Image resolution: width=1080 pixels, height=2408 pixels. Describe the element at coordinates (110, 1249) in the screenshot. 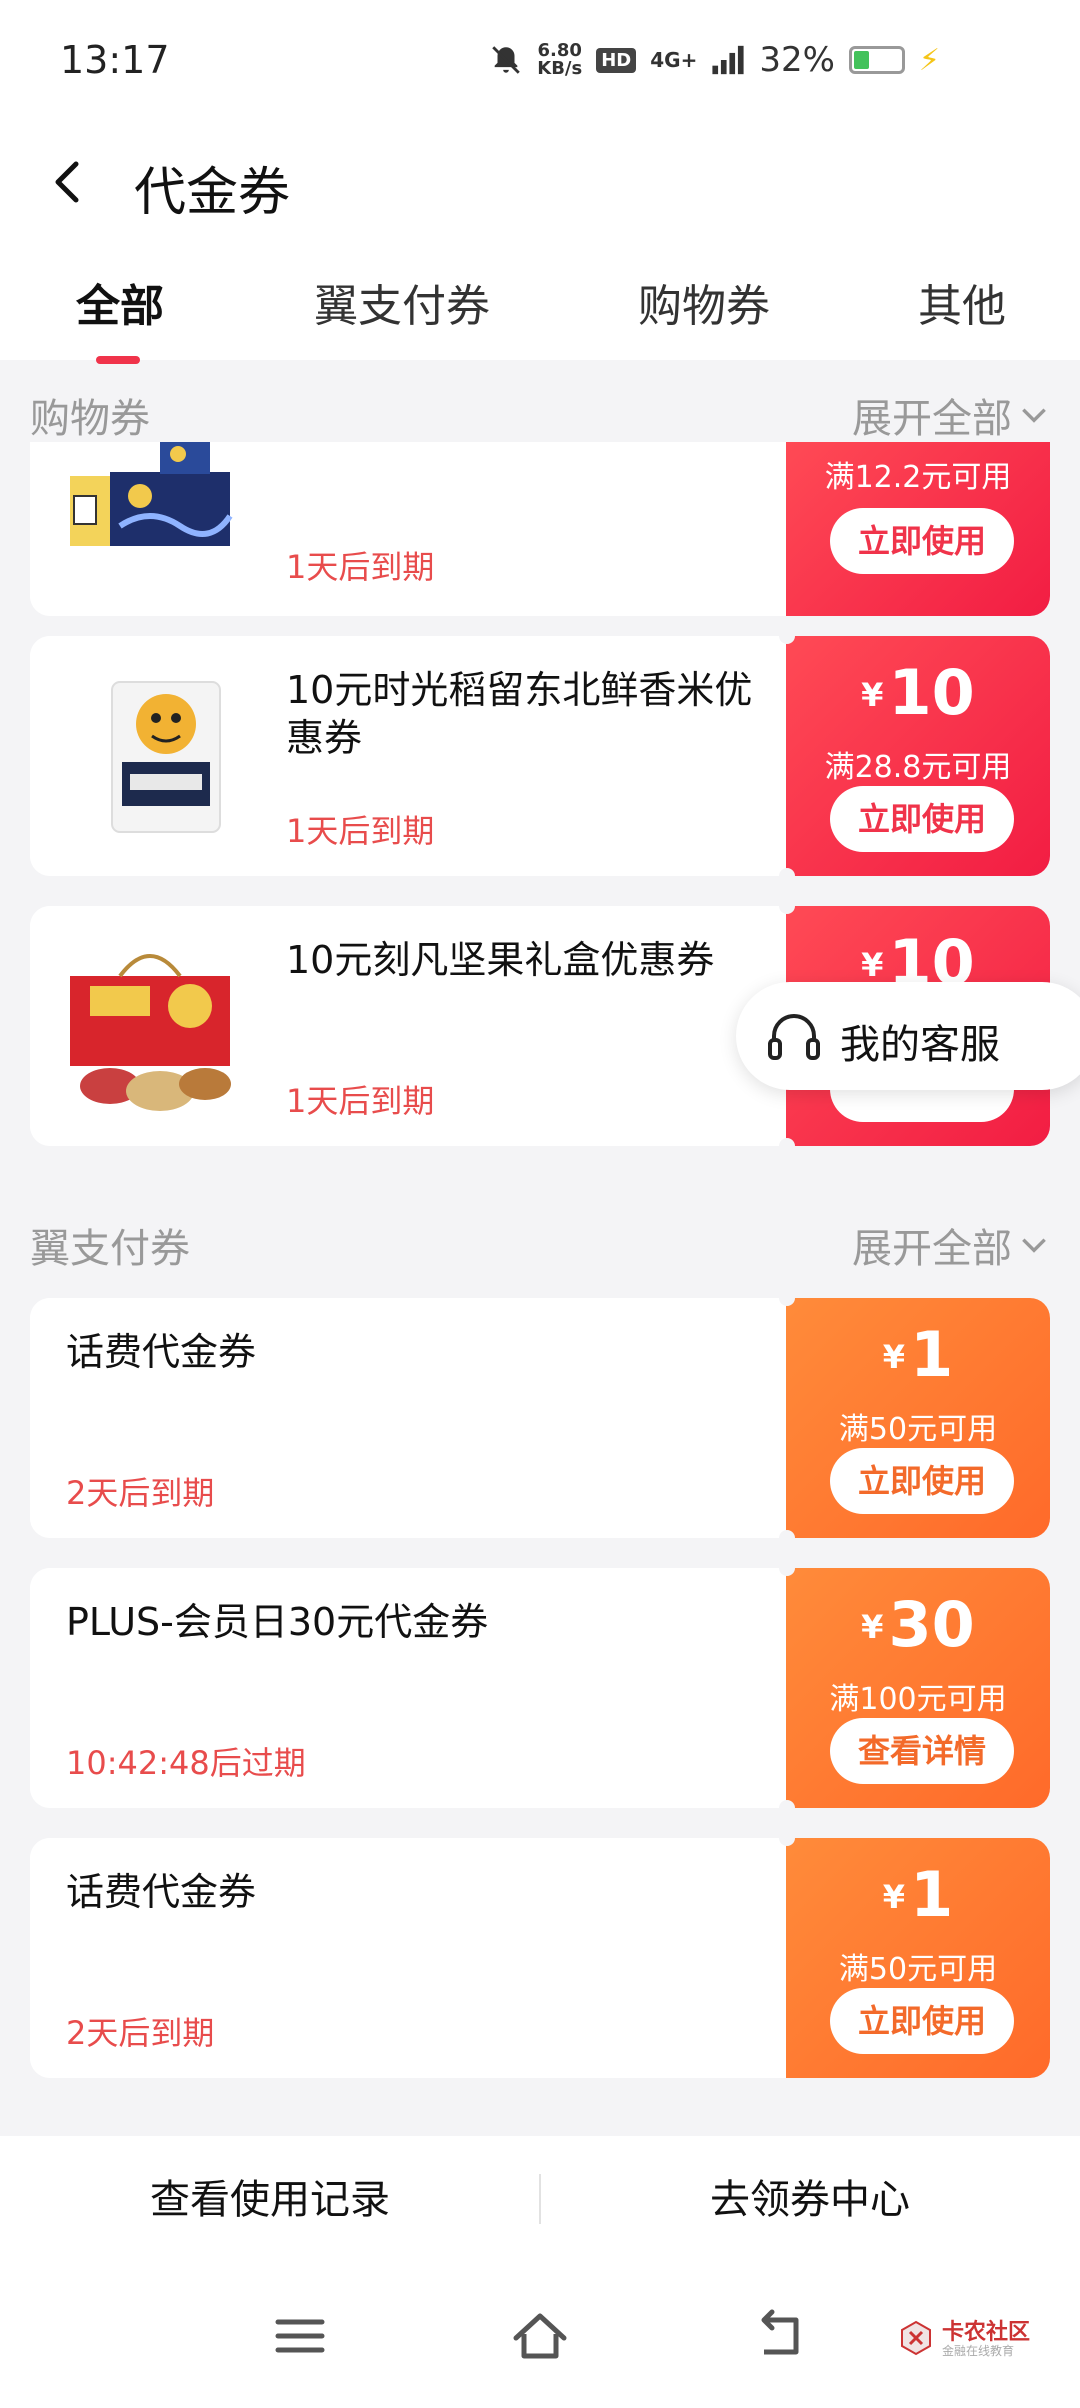

I see `section-title: 翼支付券` at that location.